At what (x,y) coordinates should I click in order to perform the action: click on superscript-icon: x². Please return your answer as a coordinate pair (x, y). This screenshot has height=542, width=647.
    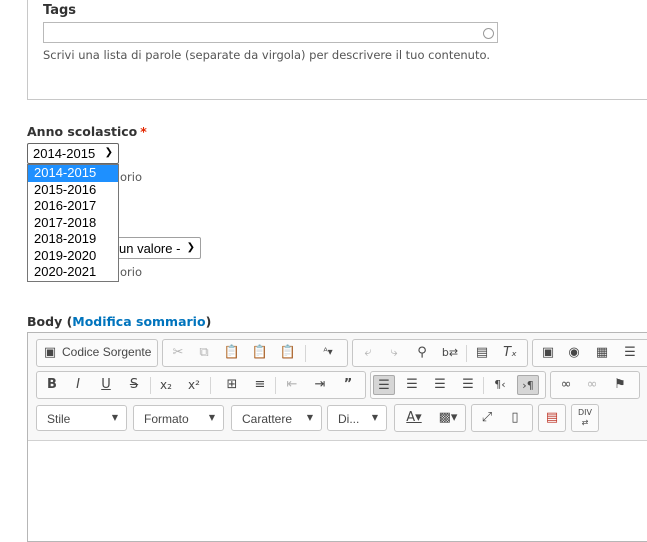
    Looking at the image, I should click on (194, 385).